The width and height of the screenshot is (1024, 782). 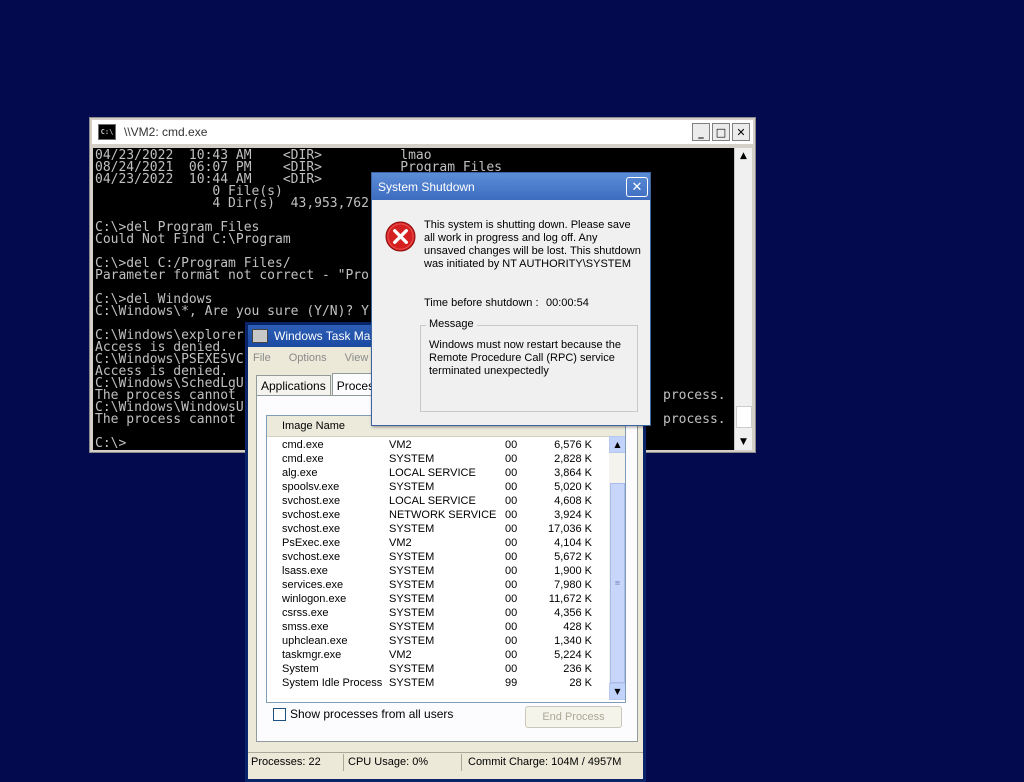 What do you see at coordinates (437, 586) in the screenshot?
I see `table-row: services.exe SYSTEM 00 7,980 K` at bounding box center [437, 586].